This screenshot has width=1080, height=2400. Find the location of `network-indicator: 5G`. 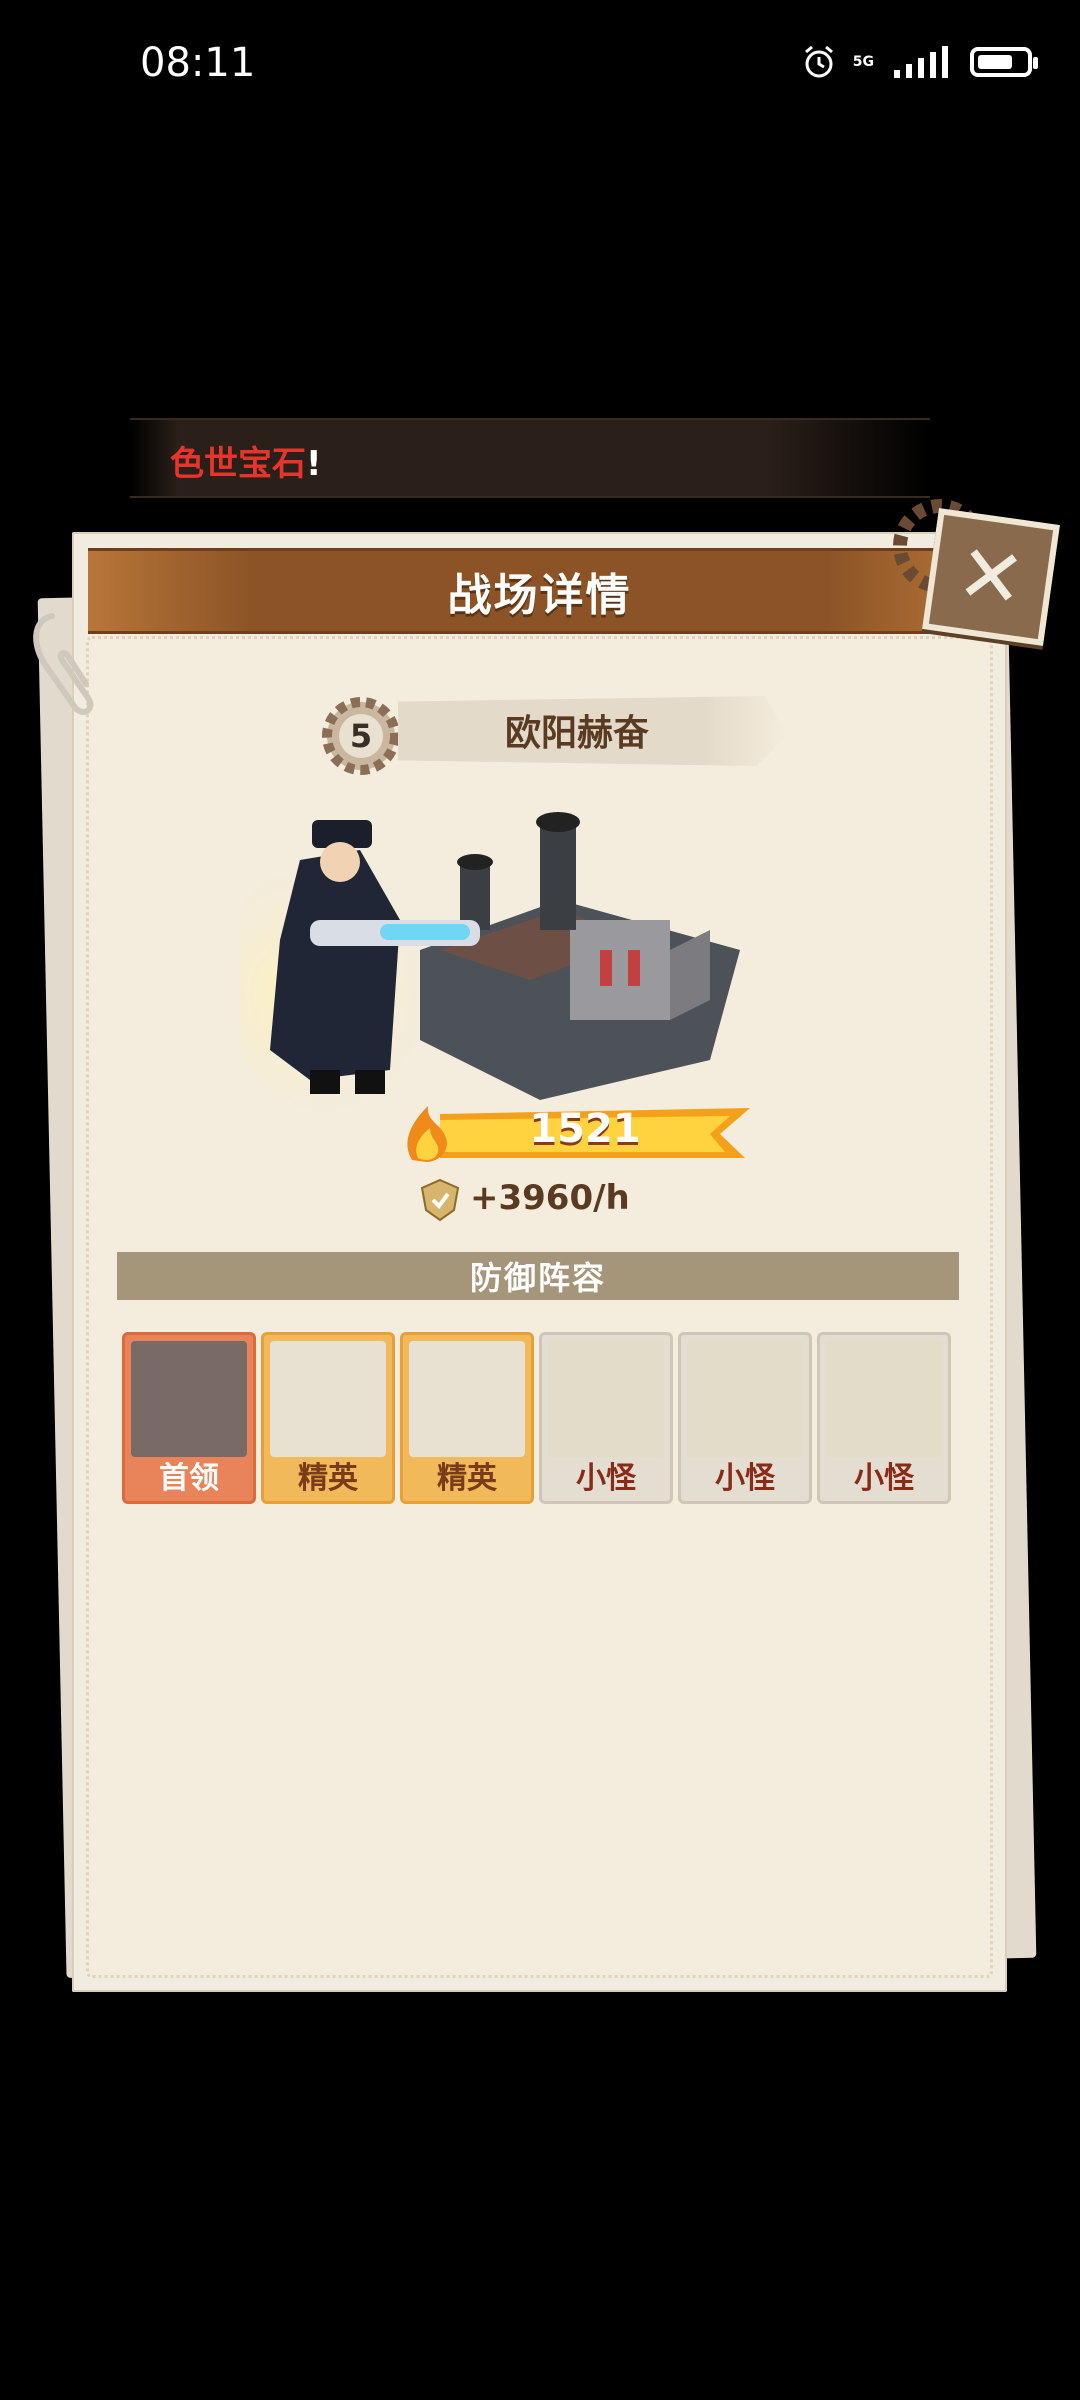

network-indicator: 5G is located at coordinates (863, 62).